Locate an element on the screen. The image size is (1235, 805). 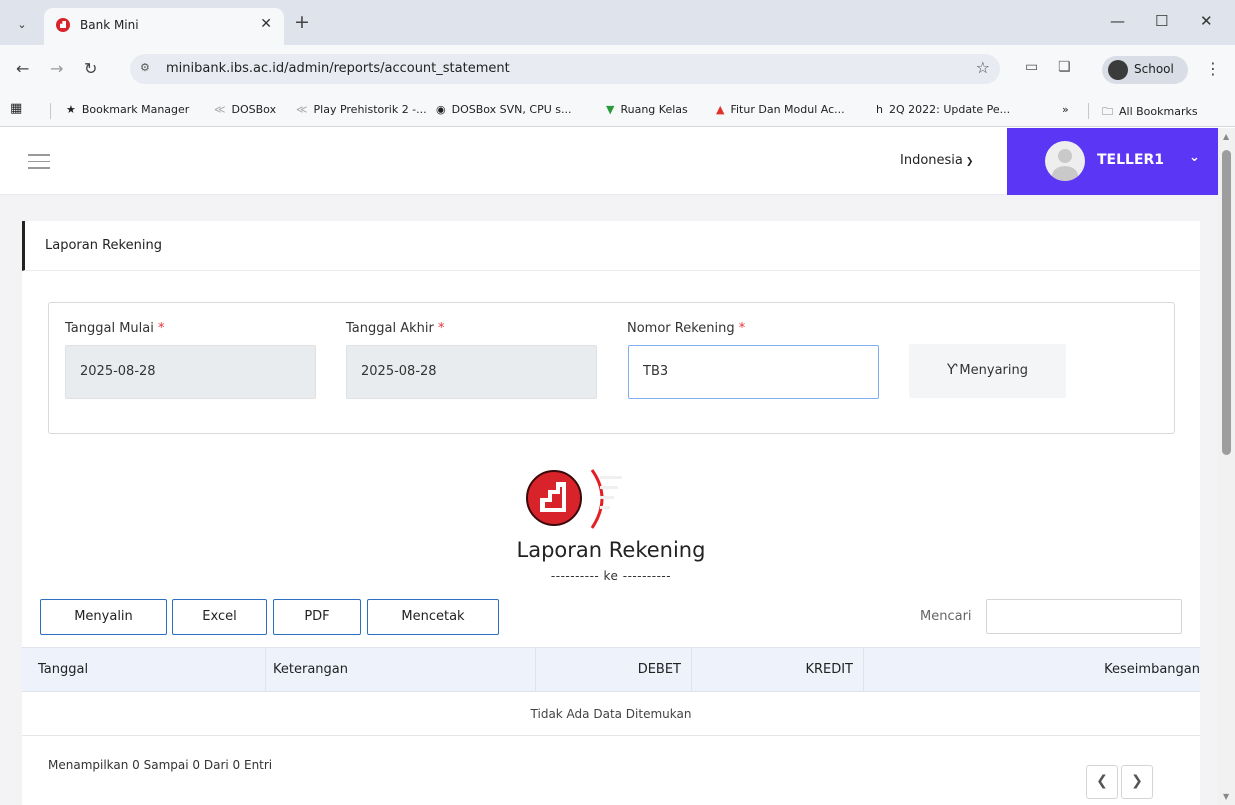
tab-search-icon: ⌄ is located at coordinates (22, 24).